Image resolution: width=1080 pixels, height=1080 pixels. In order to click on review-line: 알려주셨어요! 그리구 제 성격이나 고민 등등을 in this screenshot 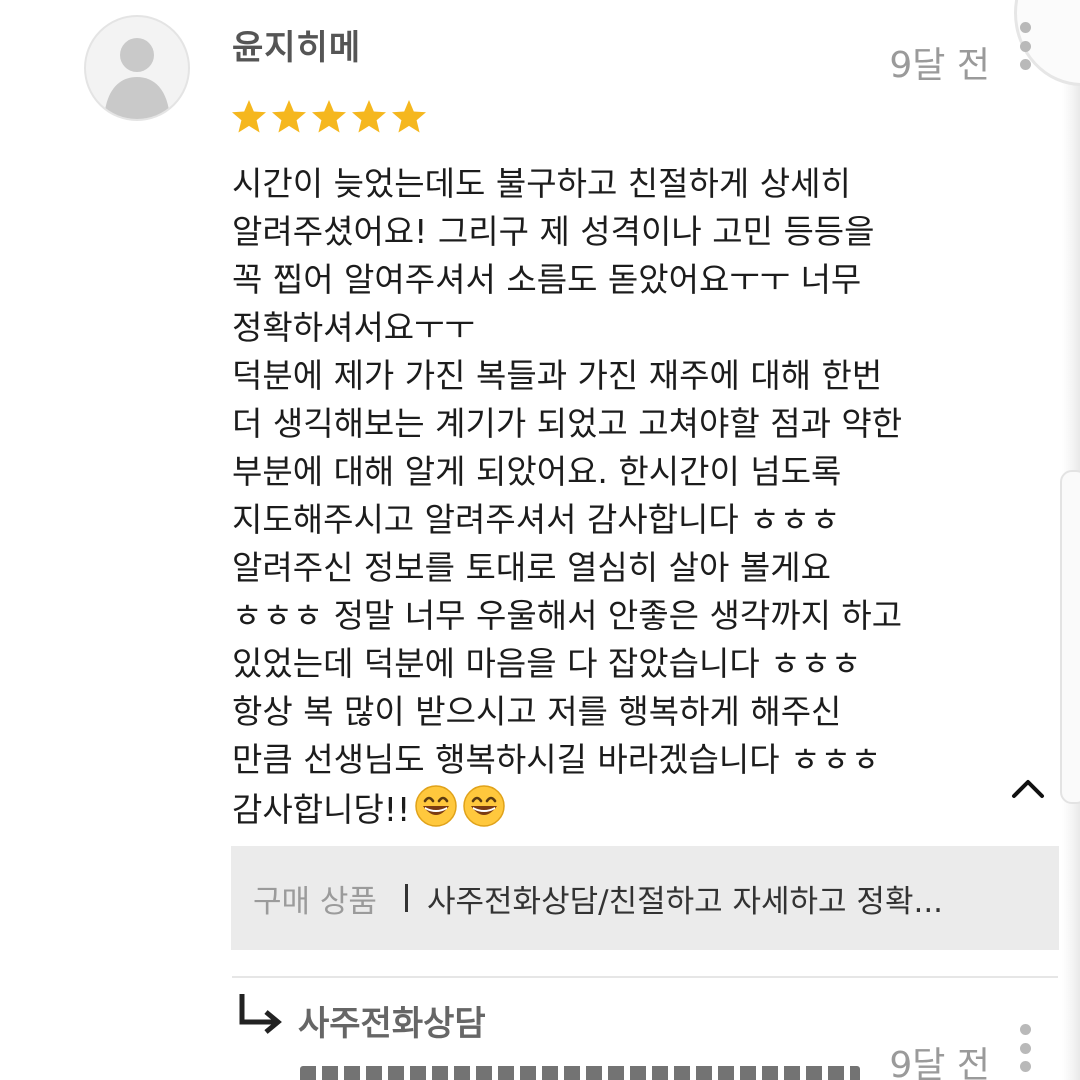, I will do `click(553, 231)`.